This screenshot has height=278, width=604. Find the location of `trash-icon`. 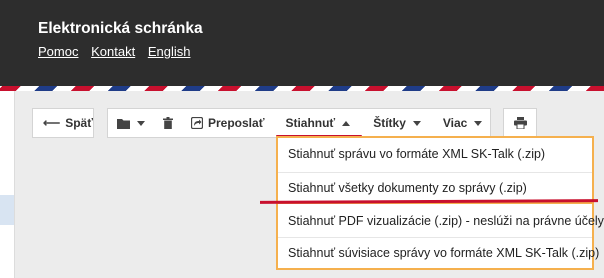

trash-icon is located at coordinates (168, 123).